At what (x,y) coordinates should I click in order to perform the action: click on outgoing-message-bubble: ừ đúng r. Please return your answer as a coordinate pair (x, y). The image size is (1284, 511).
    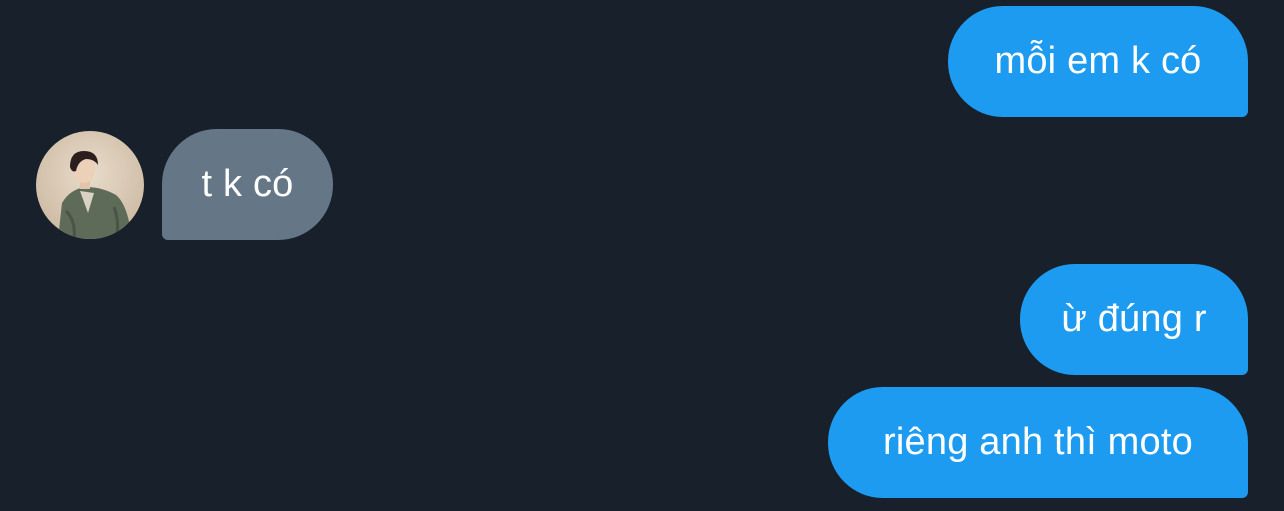
    Looking at the image, I should click on (1134, 319).